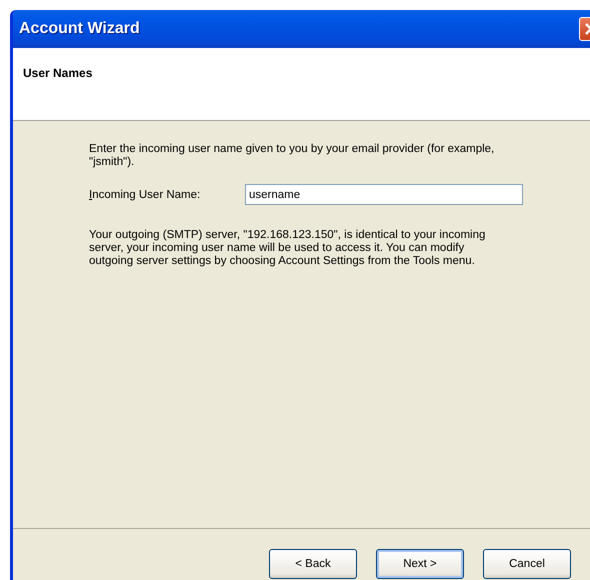 The image size is (590, 580). Describe the element at coordinates (145, 194) in the screenshot. I see `field-label: Incoming User Name:` at that location.